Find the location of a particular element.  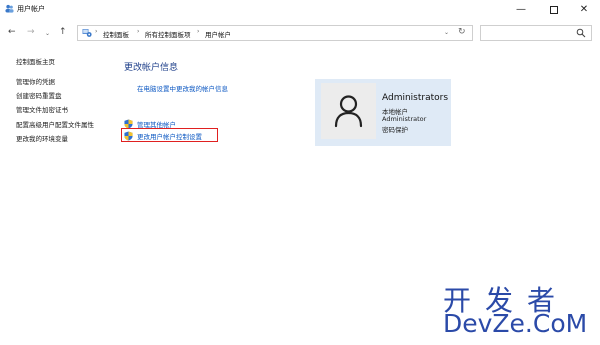

close-icon: ✕ is located at coordinates (584, 9).